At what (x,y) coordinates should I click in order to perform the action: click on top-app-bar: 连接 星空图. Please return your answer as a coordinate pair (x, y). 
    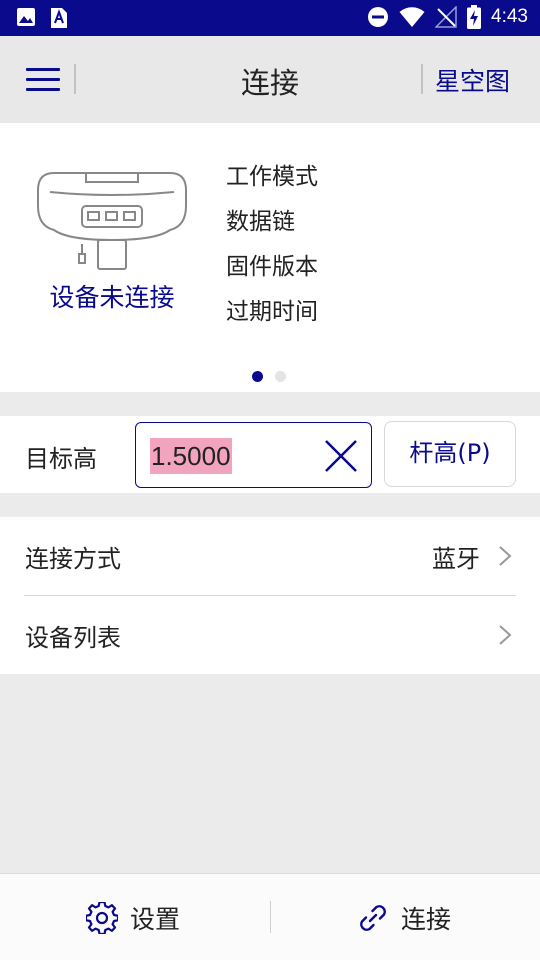
    Looking at the image, I should click on (270, 79).